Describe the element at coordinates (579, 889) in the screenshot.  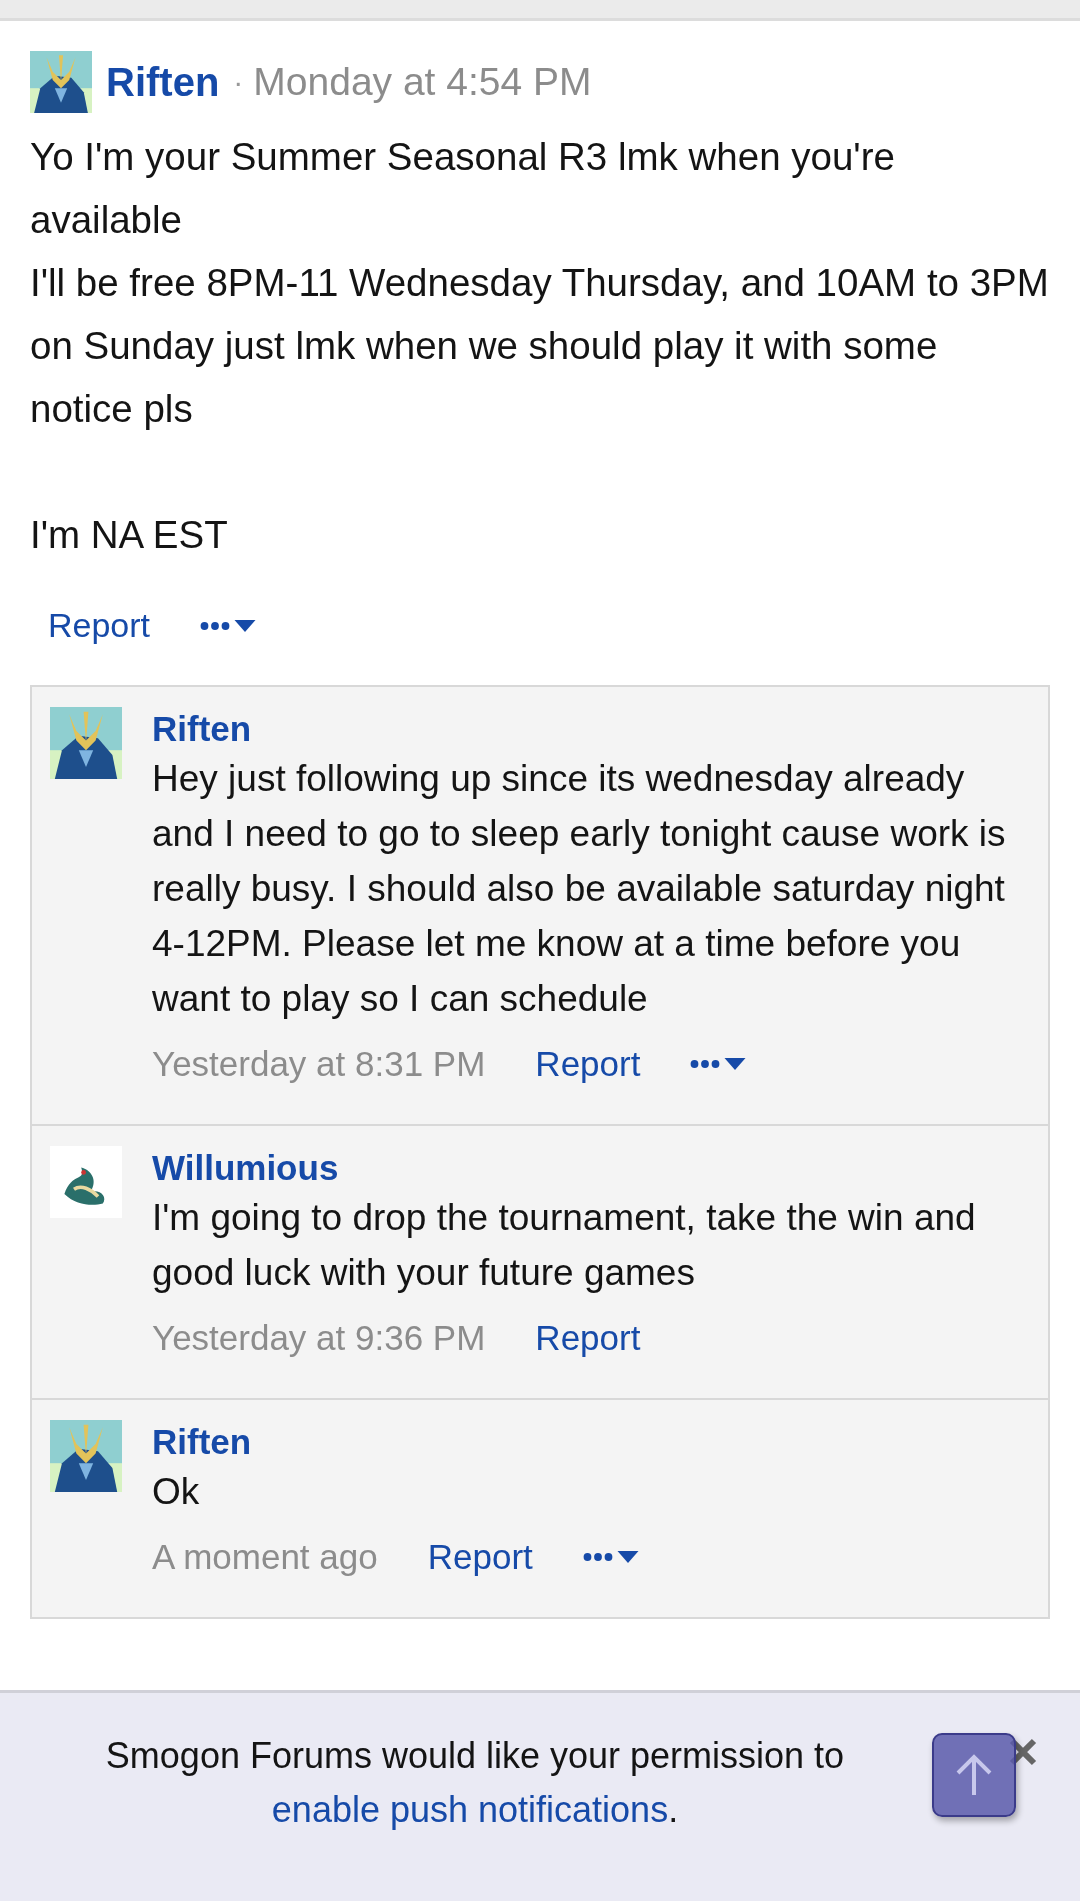
I see `comment-text: Hey just following up since its wednesday already and I need to go to sleep early tonight cause work is really busy. I should also be available saturday night 4-12PM. Please let me know at a time before you want to play so I can schedule` at that location.